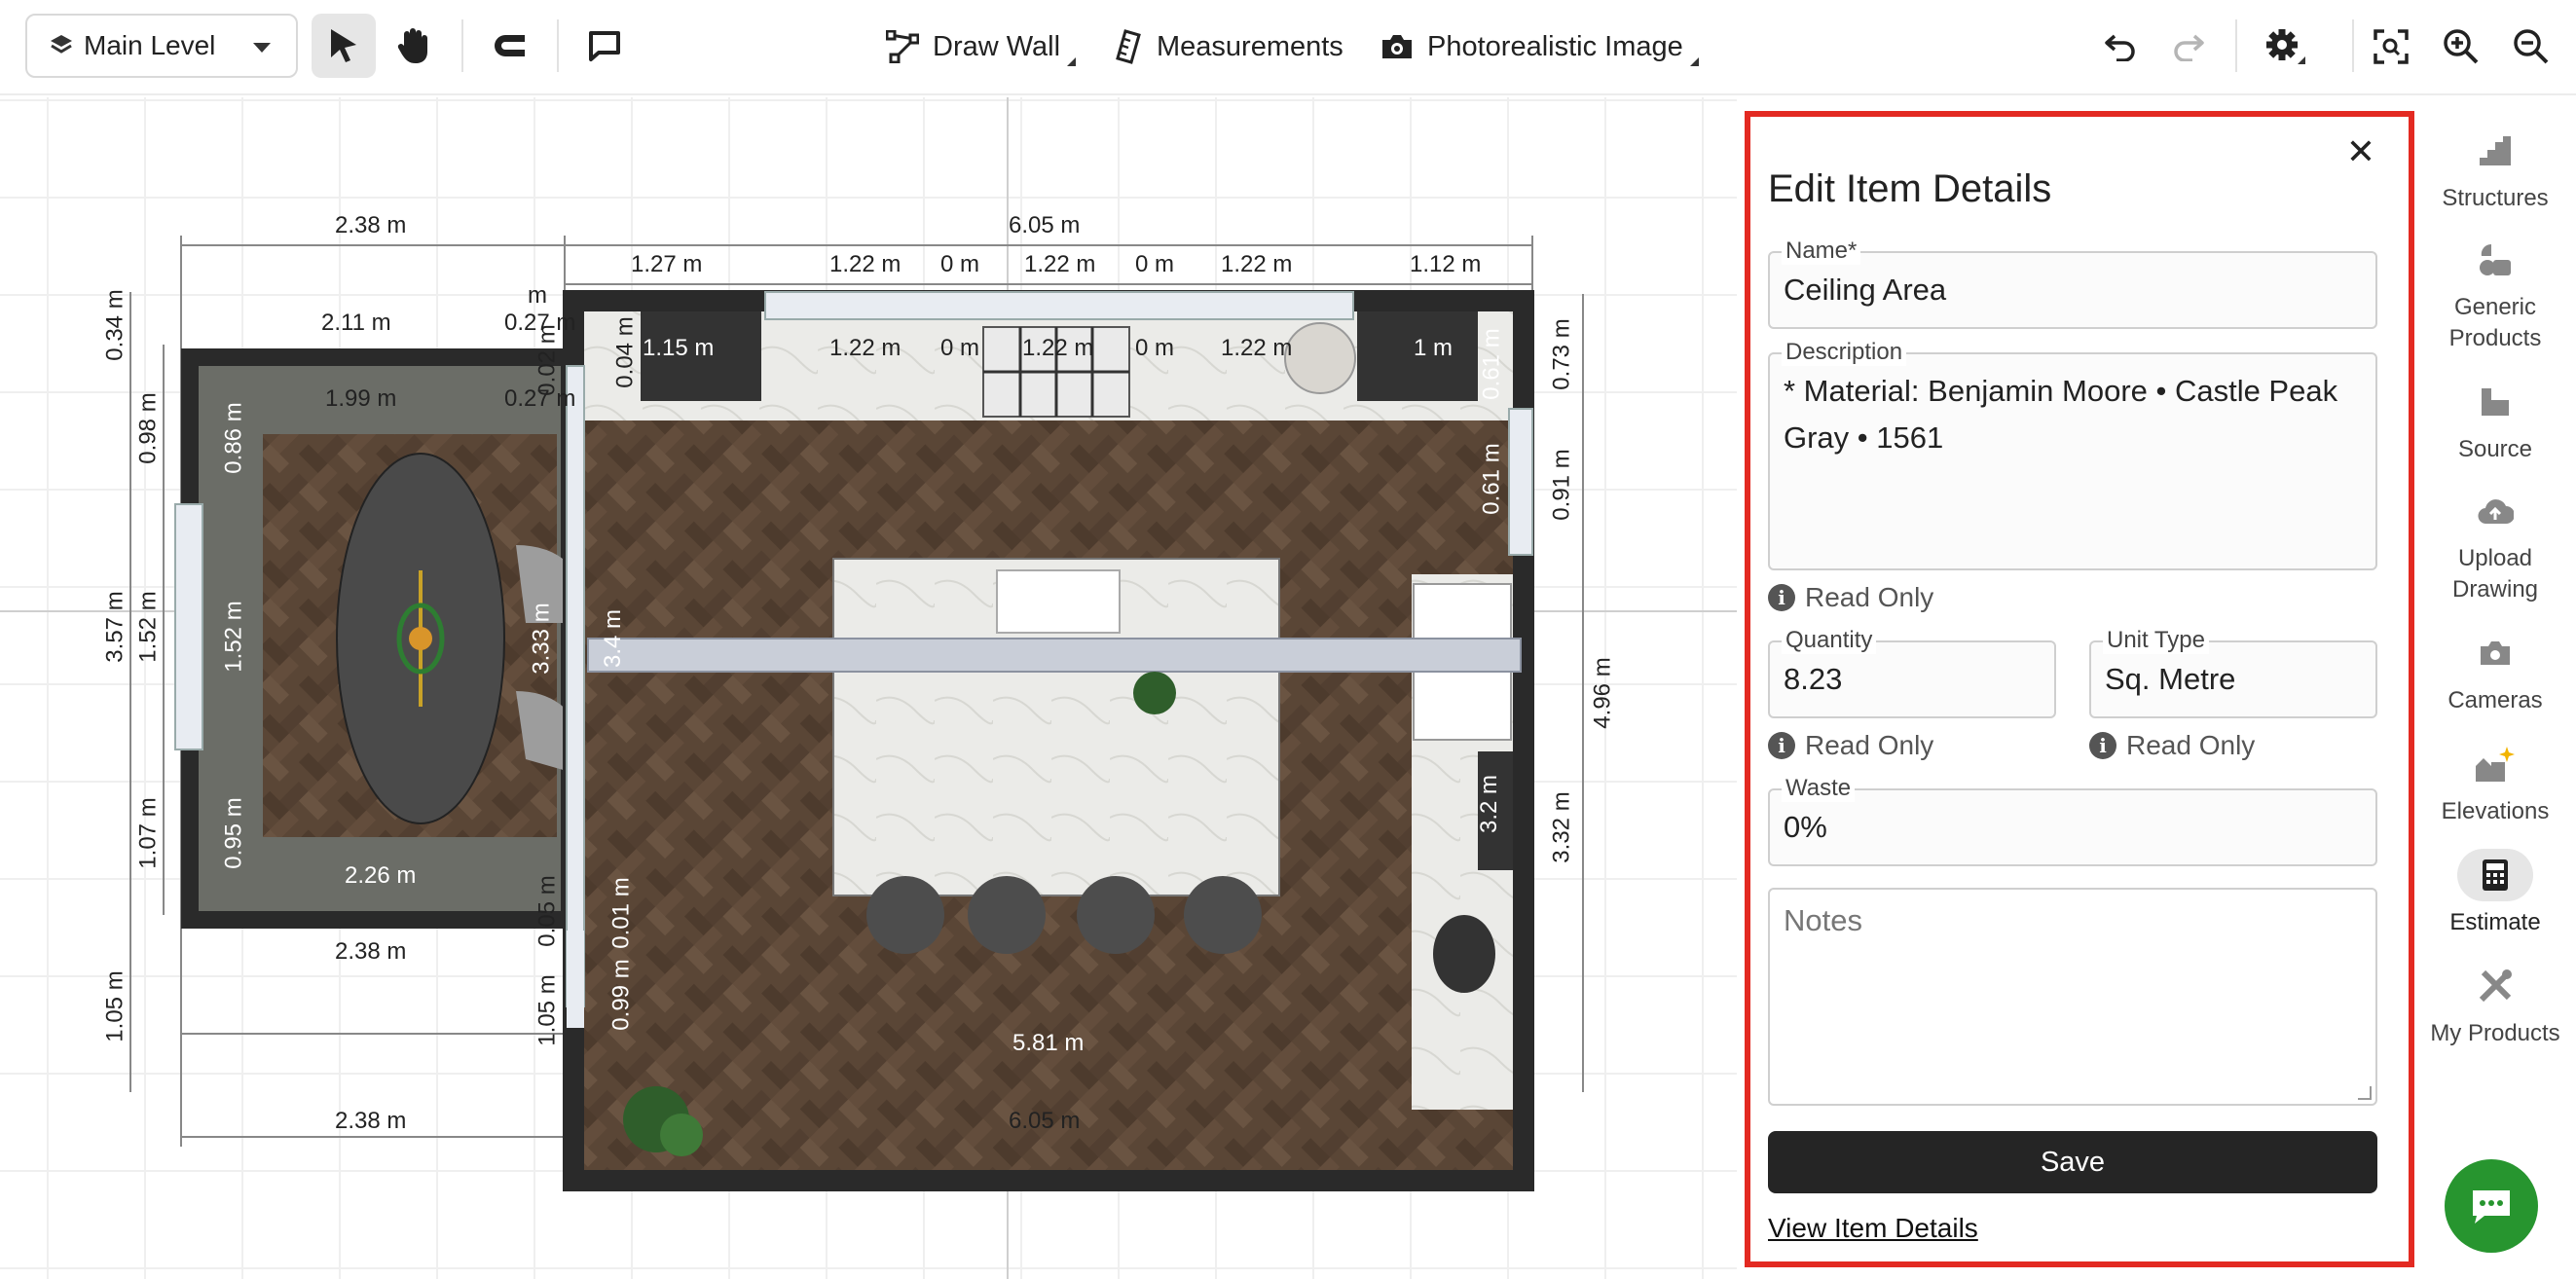  Describe the element at coordinates (1128, 46) in the screenshot. I see `ruler-icon` at that location.